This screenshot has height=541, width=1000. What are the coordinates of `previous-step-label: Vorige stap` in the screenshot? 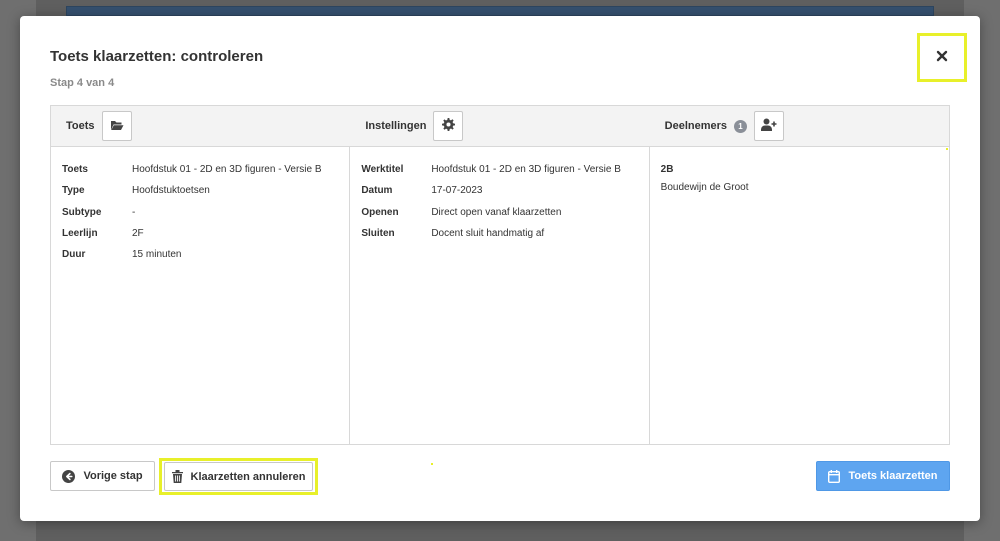 It's located at (113, 476).